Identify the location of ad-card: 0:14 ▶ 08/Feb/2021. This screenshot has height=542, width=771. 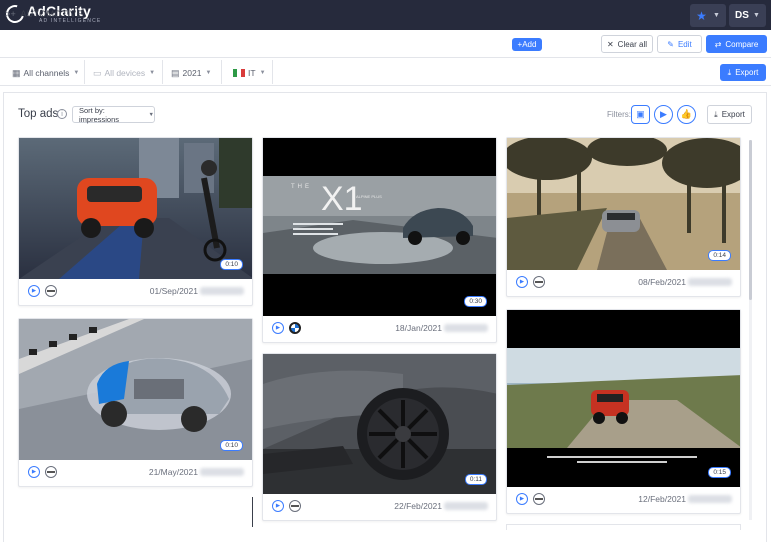
(623, 217).